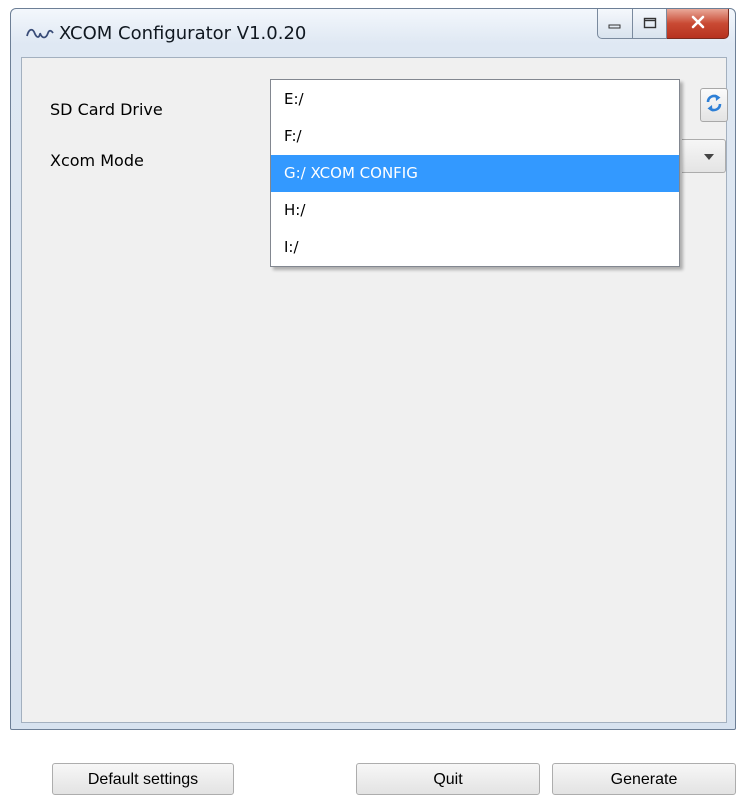 This screenshot has width=746, height=795. What do you see at coordinates (448, 779) in the screenshot?
I see `quit-button: Quit` at bounding box center [448, 779].